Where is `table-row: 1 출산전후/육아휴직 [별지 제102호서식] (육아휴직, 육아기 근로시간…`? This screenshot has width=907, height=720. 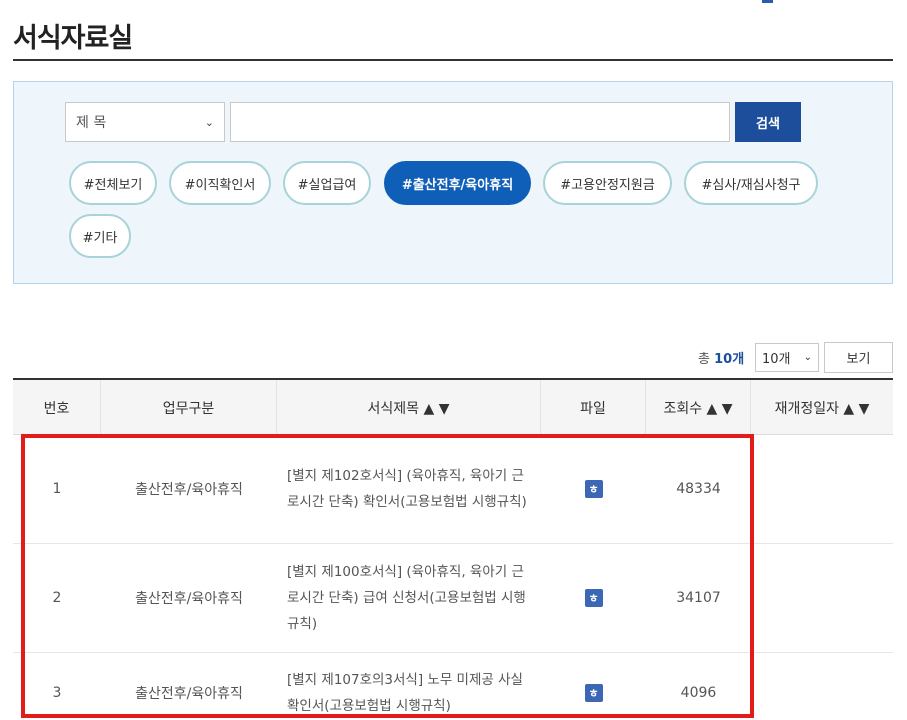 table-row: 1 출산전후/육아휴직 [별지 제102호서식] (육아휴직, 육아기 근로시간… is located at coordinates (453, 489).